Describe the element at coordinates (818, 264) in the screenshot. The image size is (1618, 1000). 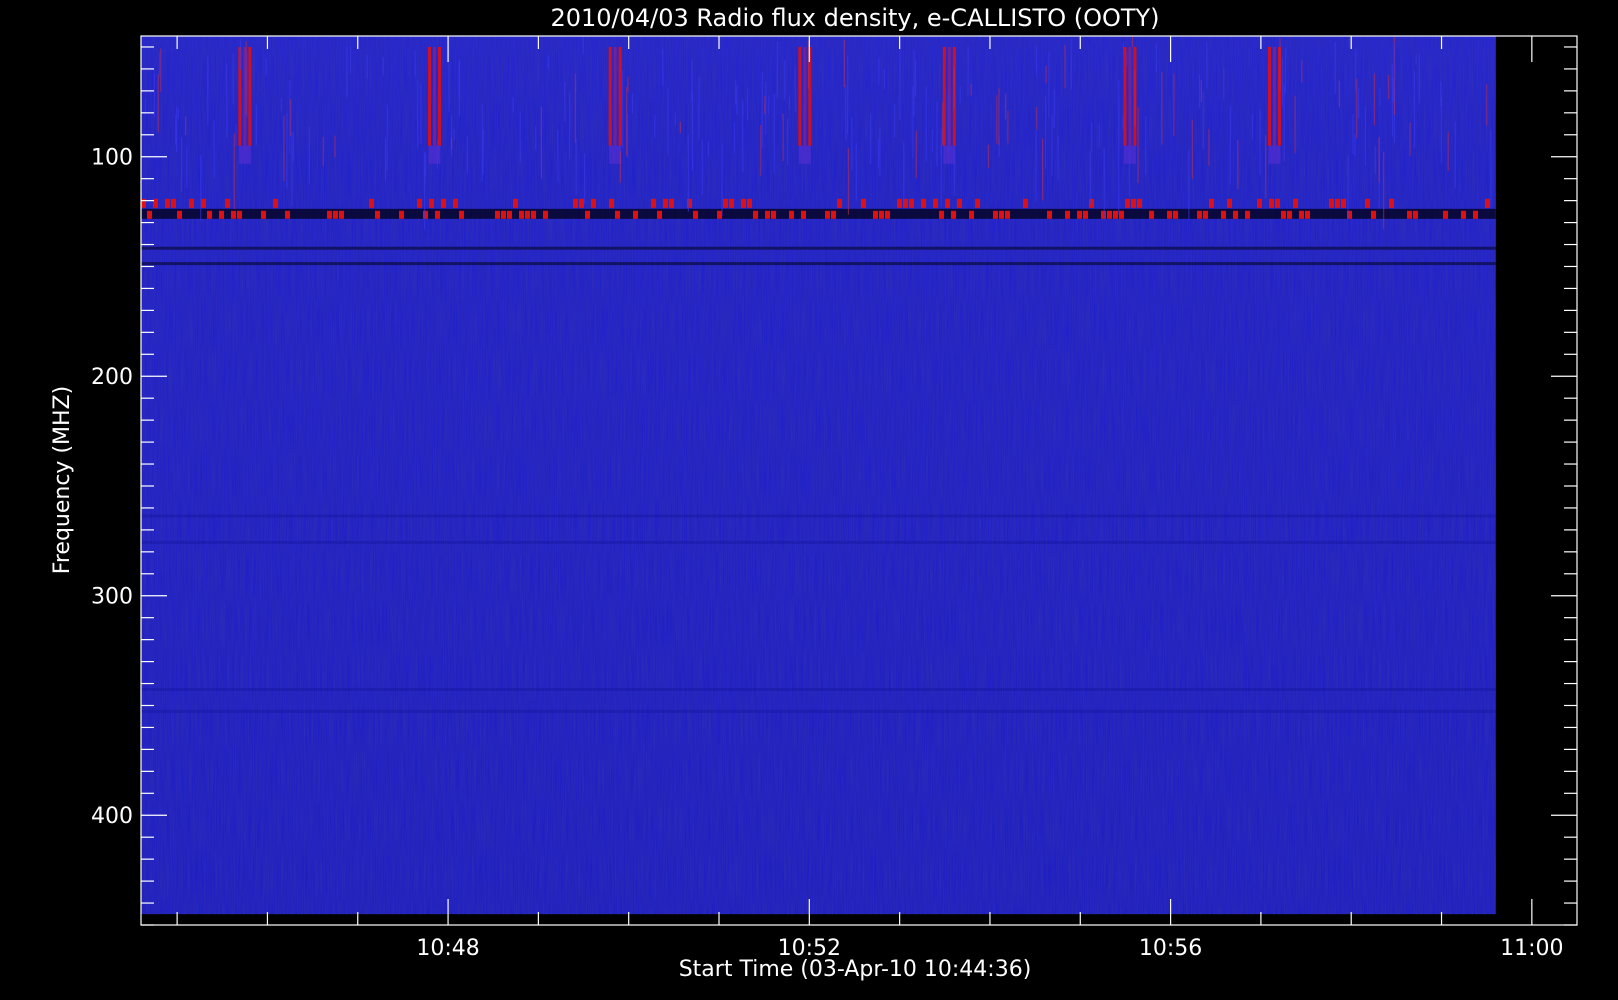
I see `dark-line` at that location.